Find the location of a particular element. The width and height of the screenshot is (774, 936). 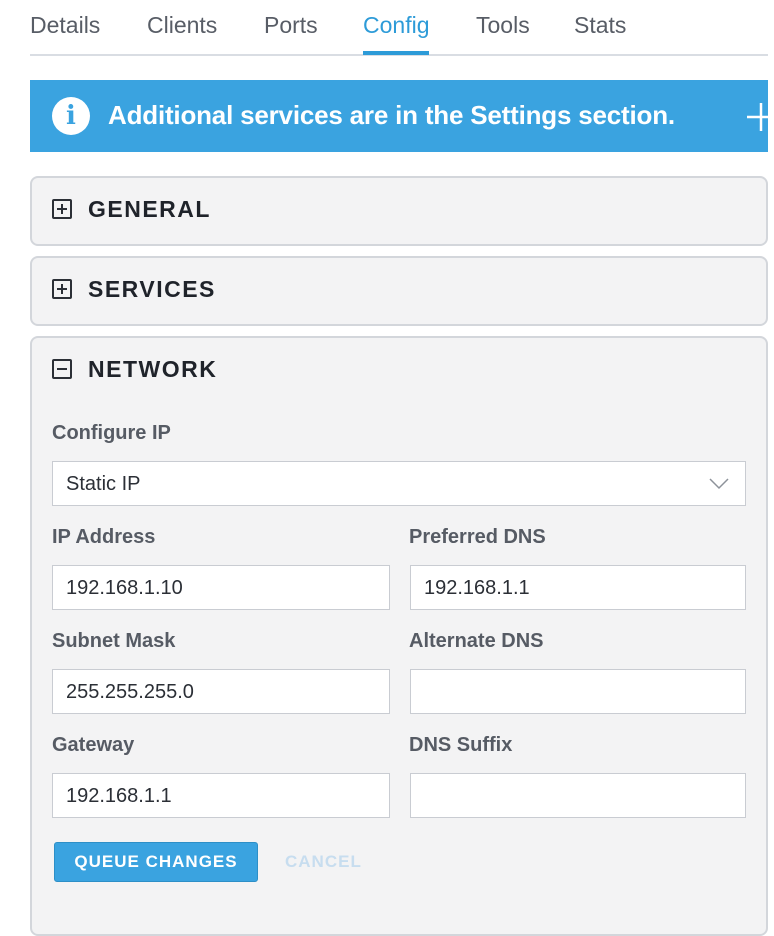

tab-clients: Clients is located at coordinates (182, 25).